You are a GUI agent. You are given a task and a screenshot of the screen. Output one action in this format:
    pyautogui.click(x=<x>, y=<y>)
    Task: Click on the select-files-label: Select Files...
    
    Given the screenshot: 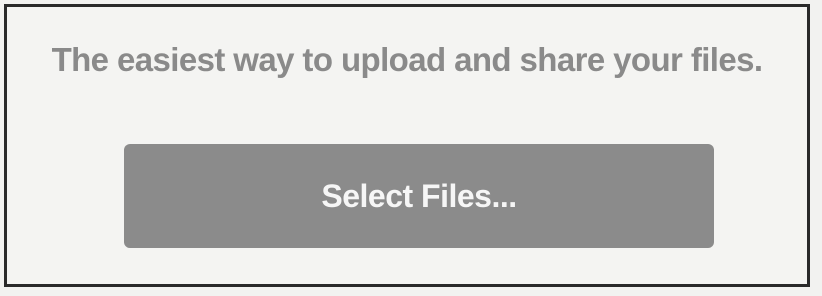 What is the action you would take?
    pyautogui.click(x=419, y=195)
    